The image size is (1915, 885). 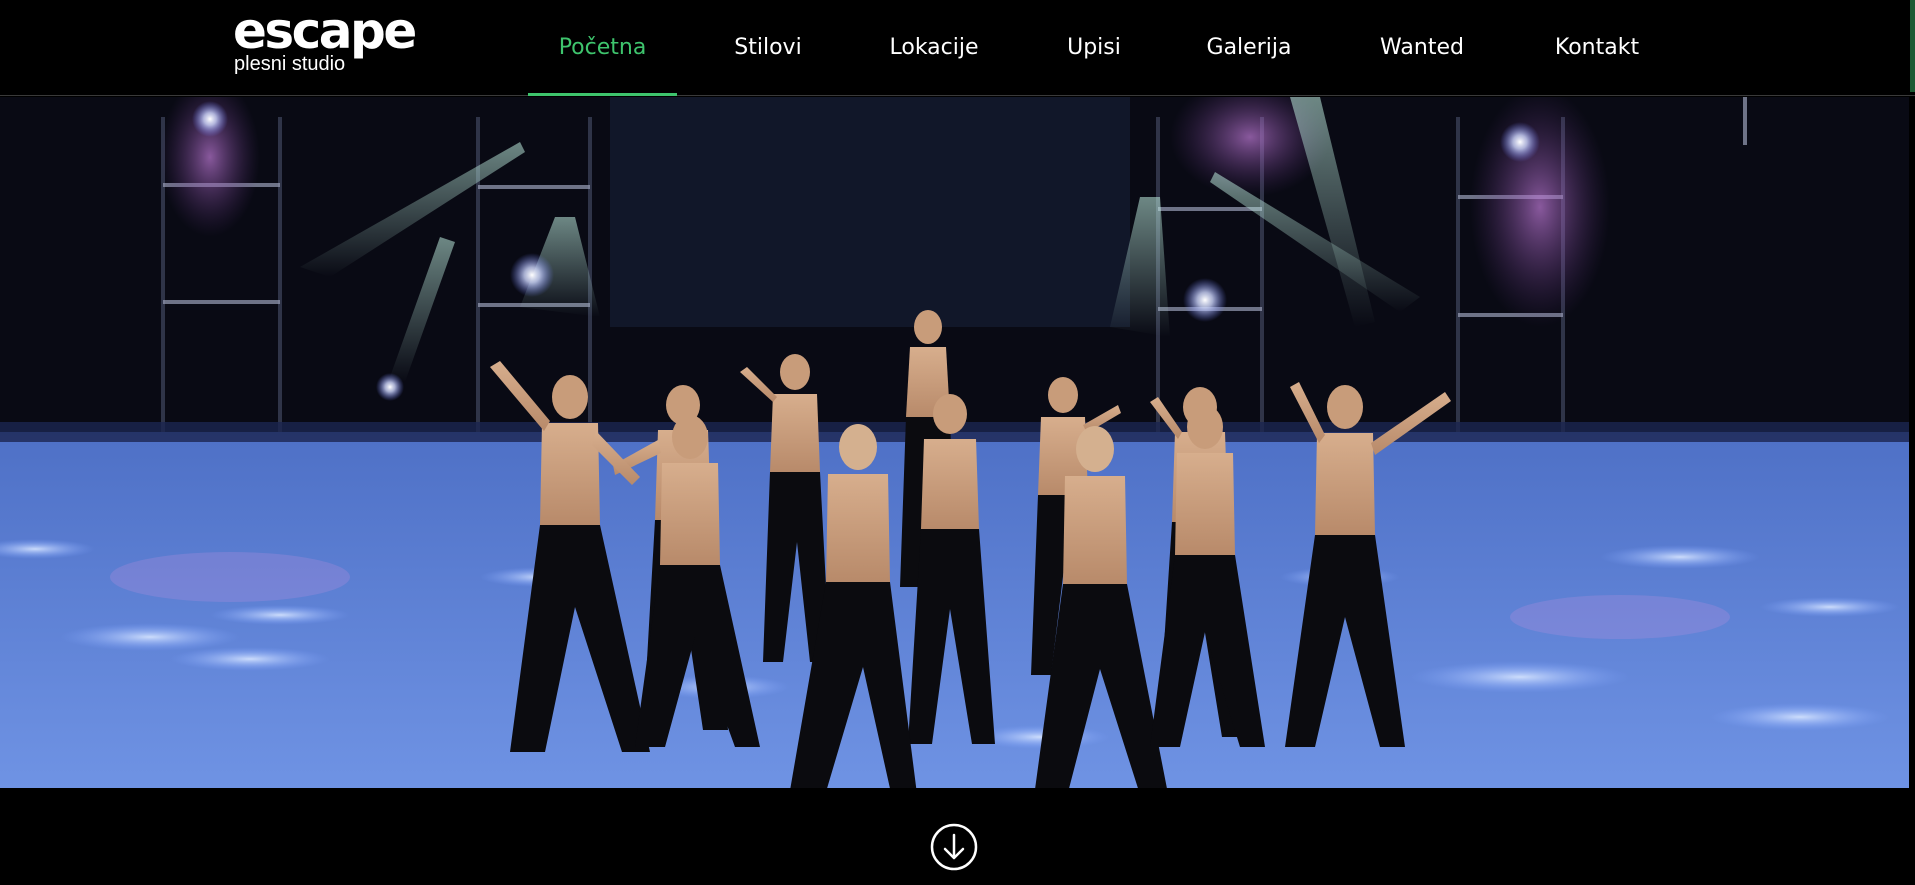 I want to click on scrollbar-thumb, so click(x=1912, y=46).